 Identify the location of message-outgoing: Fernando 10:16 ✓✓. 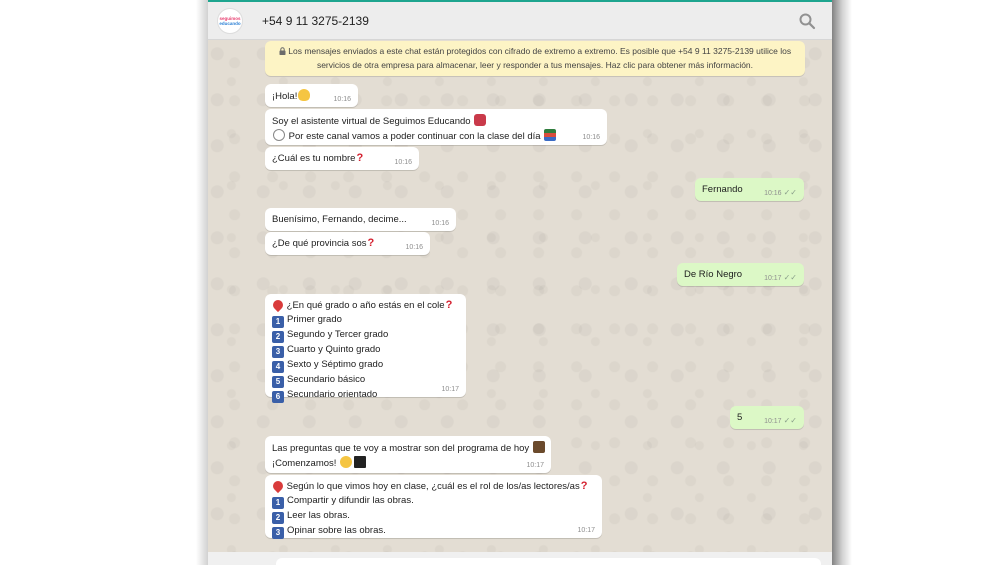
(749, 189).